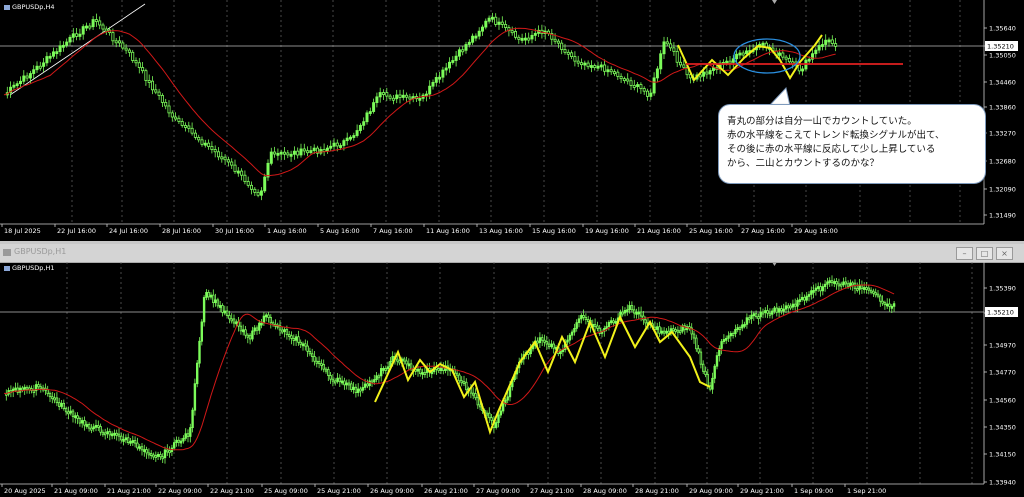 Image resolution: width=1024 pixels, height=497 pixels. What do you see at coordinates (831, 149) in the screenshot?
I see `callout-line-3: その後に赤の水平線に反応して少し上昇している` at bounding box center [831, 149].